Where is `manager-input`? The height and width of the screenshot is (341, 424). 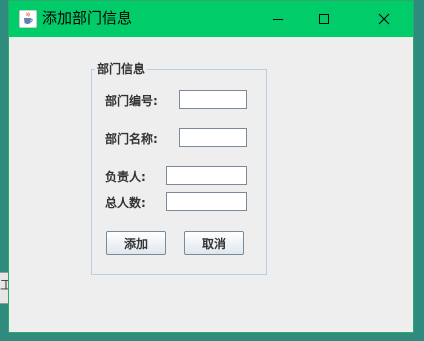
manager-input is located at coordinates (206, 175).